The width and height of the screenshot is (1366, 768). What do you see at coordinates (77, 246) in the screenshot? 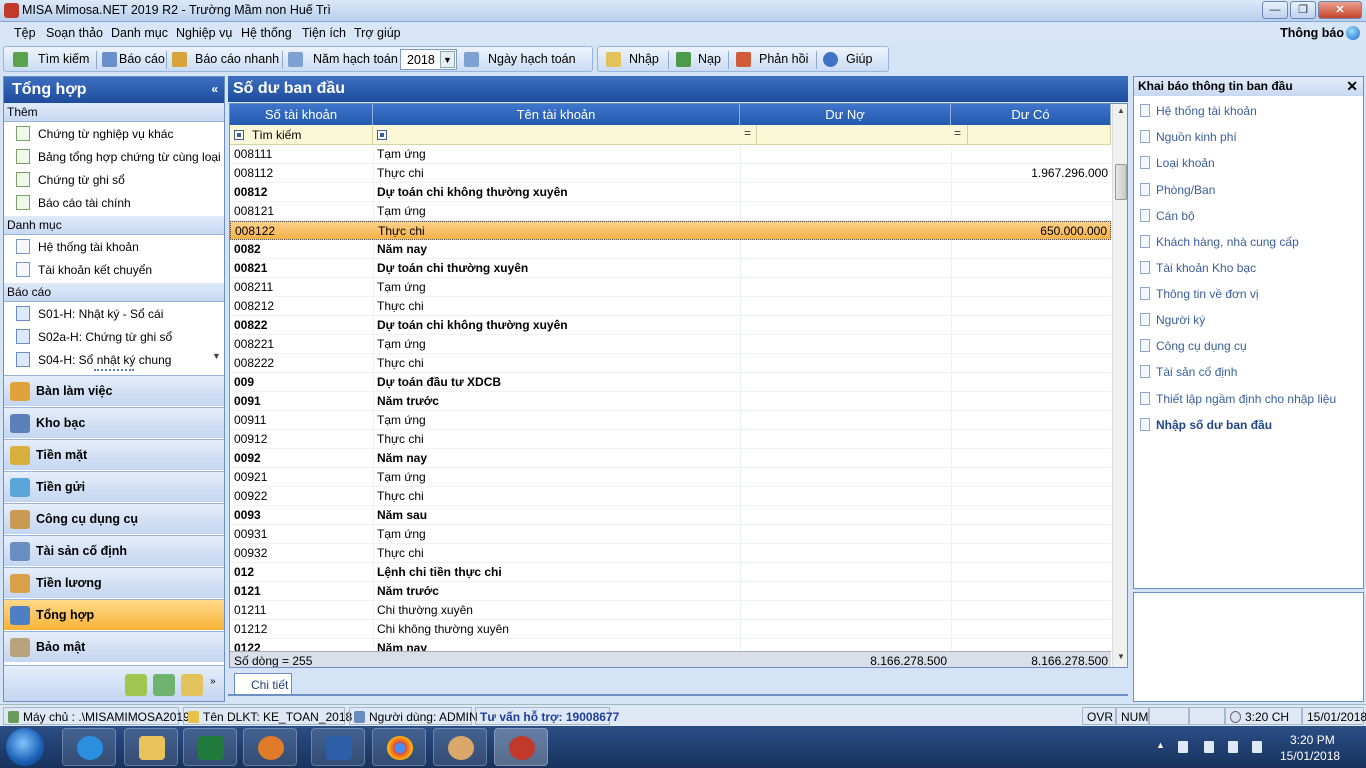
I see `catalog-accounts: Hệ thống tài khoản` at bounding box center [77, 246].